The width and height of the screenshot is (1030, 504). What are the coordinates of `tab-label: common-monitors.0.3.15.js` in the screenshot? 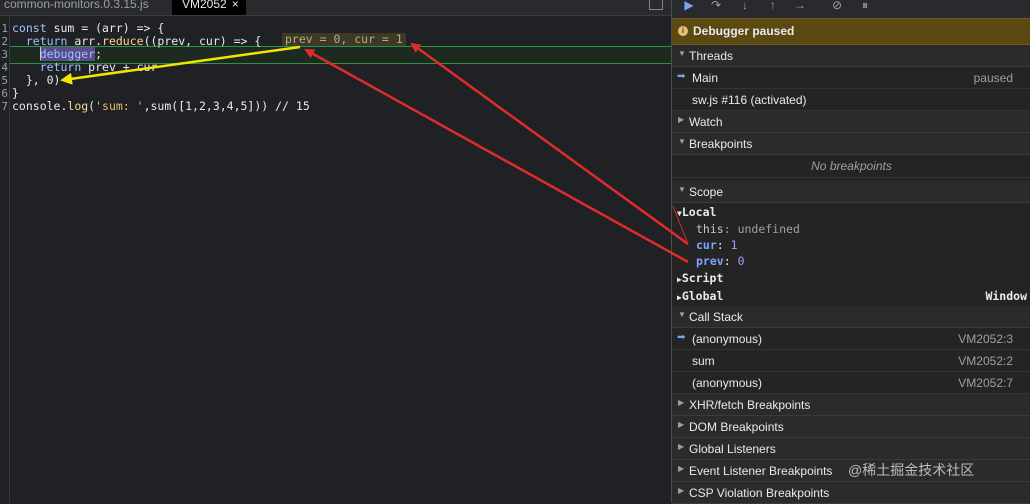 It's located at (76, 5).